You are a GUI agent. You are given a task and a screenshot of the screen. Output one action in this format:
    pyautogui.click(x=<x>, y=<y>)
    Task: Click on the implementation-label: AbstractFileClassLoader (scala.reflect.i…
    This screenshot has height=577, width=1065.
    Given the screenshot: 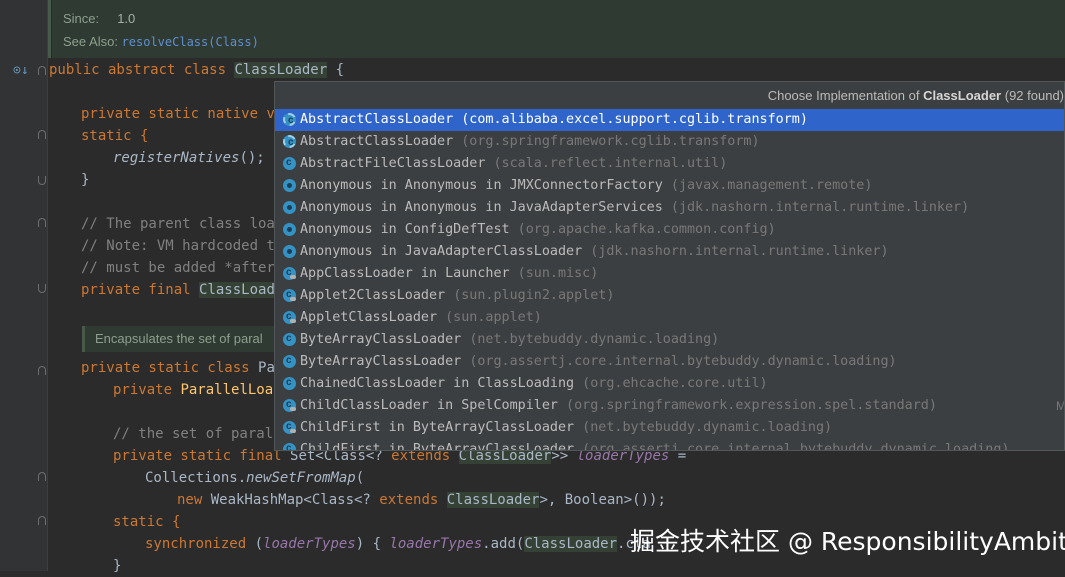 What is the action you would take?
    pyautogui.click(x=513, y=164)
    